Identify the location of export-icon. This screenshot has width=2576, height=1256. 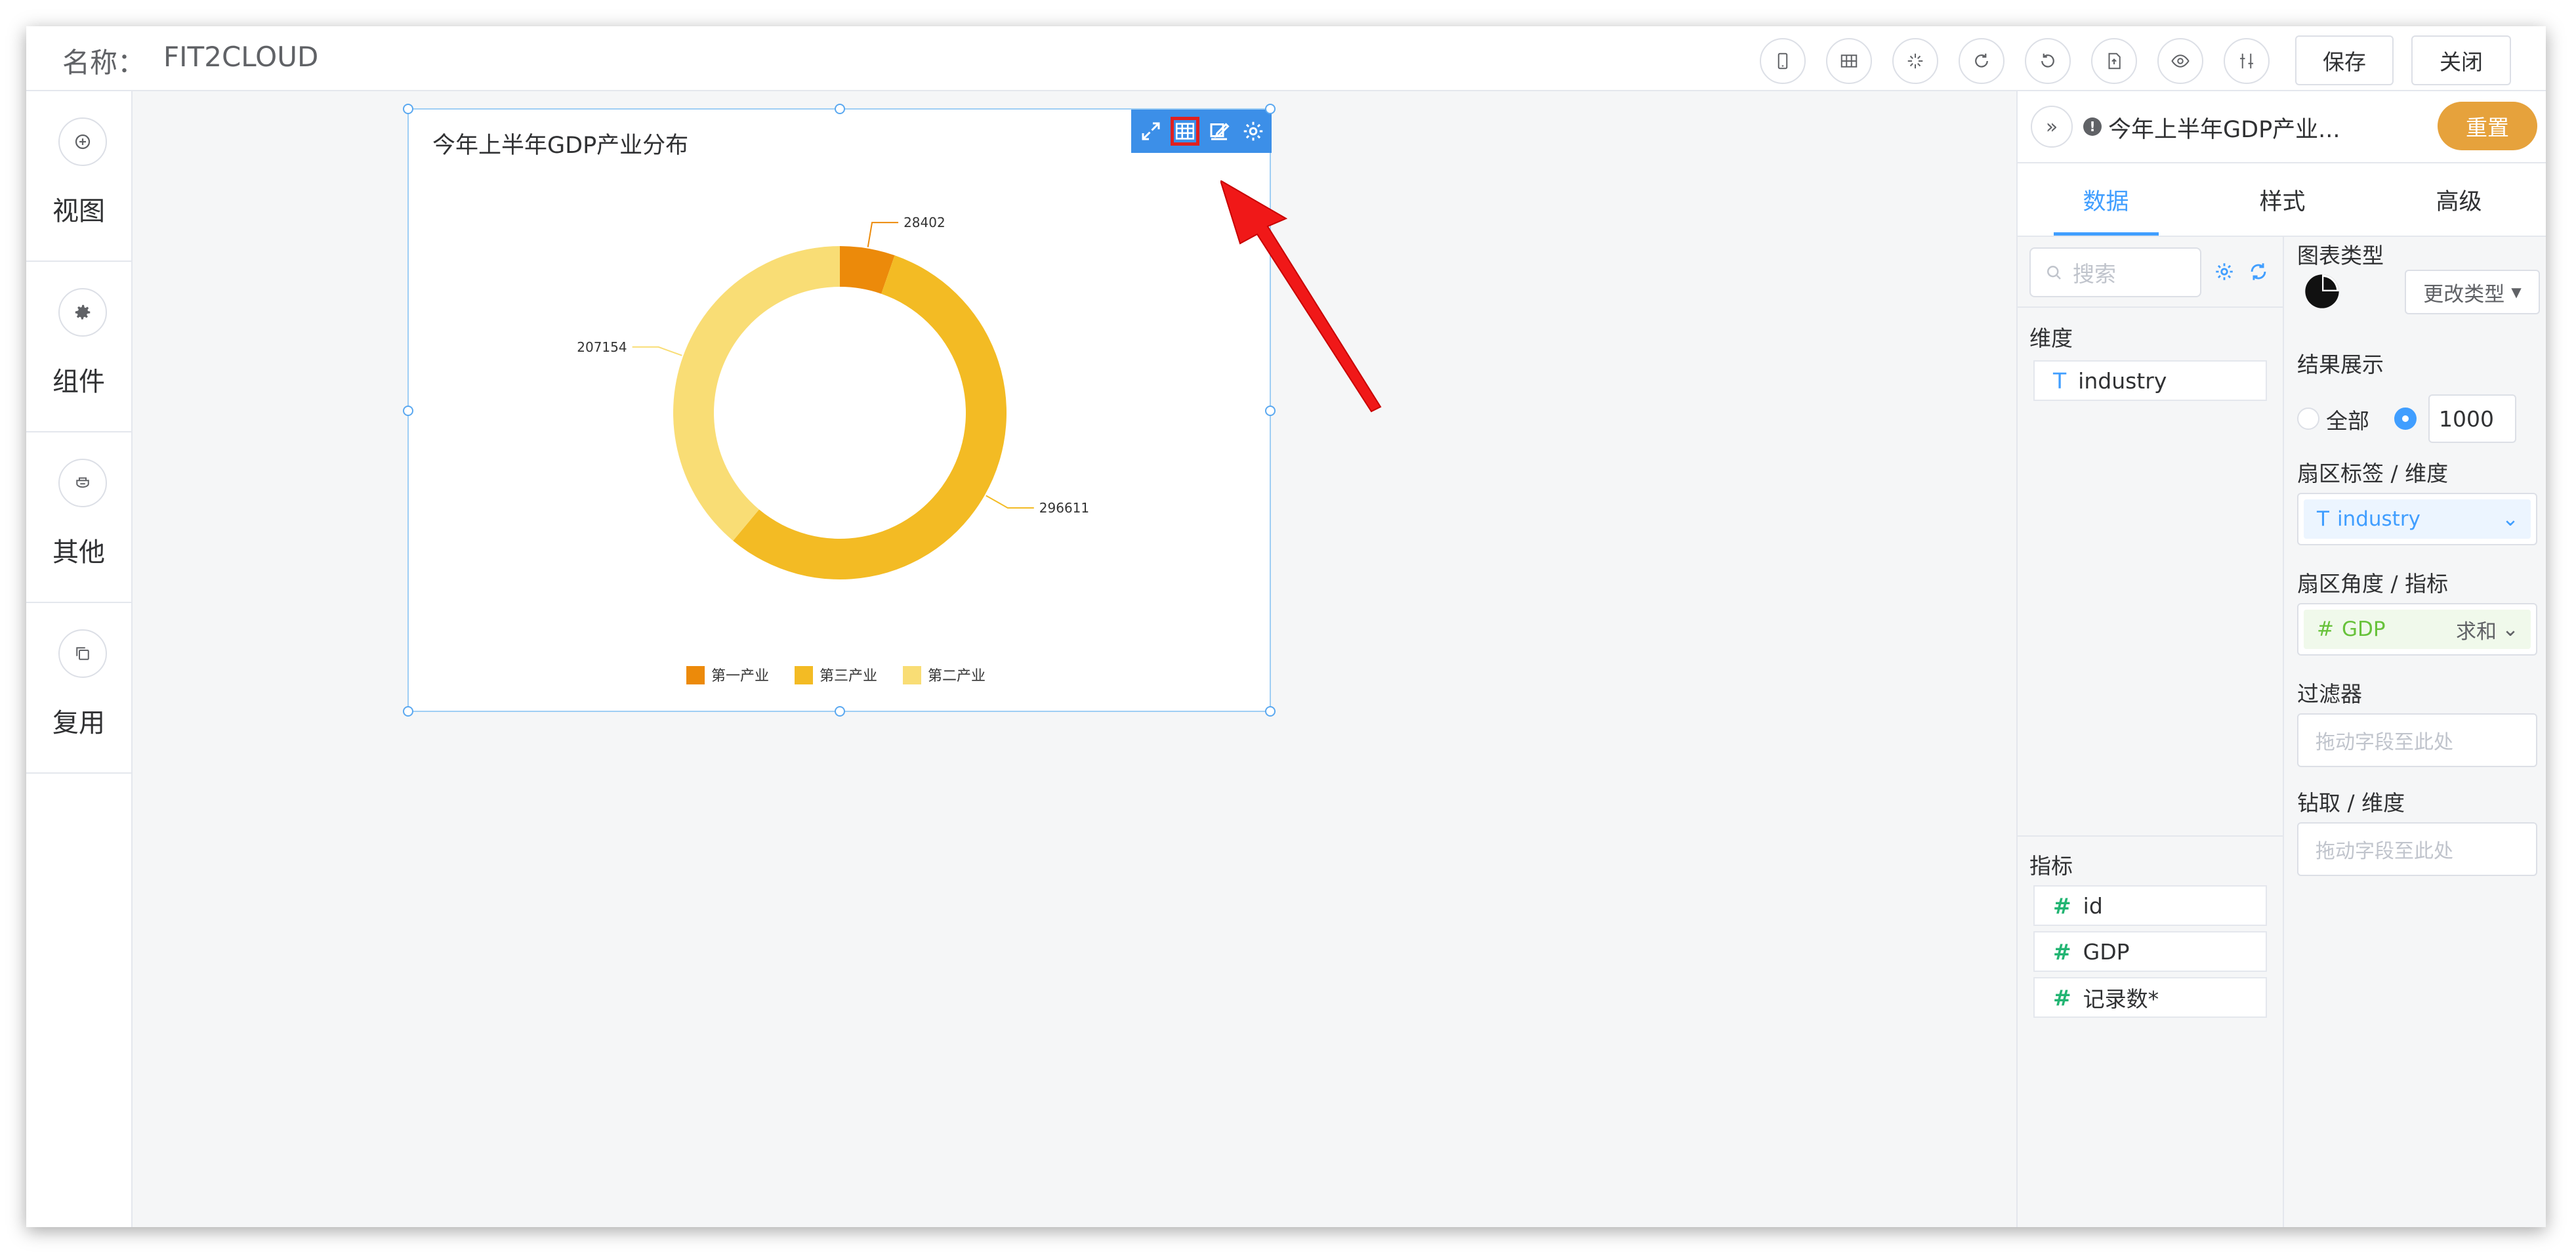
(2114, 61).